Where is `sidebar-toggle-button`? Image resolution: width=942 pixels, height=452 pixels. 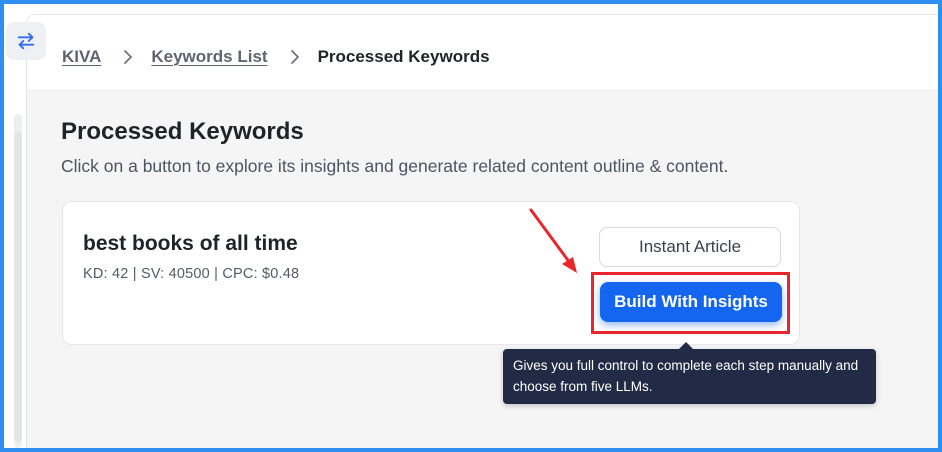 sidebar-toggle-button is located at coordinates (26, 41).